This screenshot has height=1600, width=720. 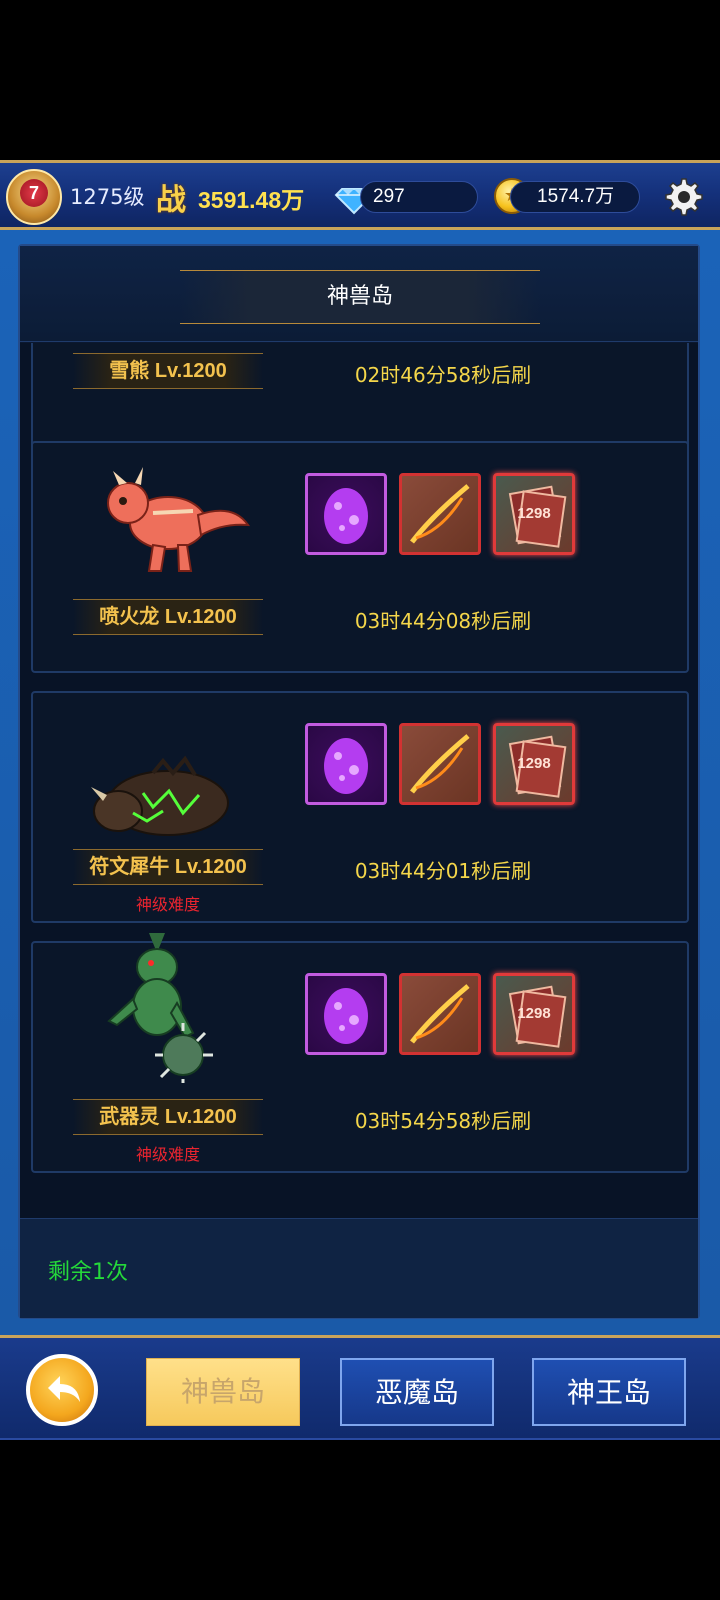 What do you see at coordinates (171, 200) in the screenshot?
I see `power-icon: 战` at bounding box center [171, 200].